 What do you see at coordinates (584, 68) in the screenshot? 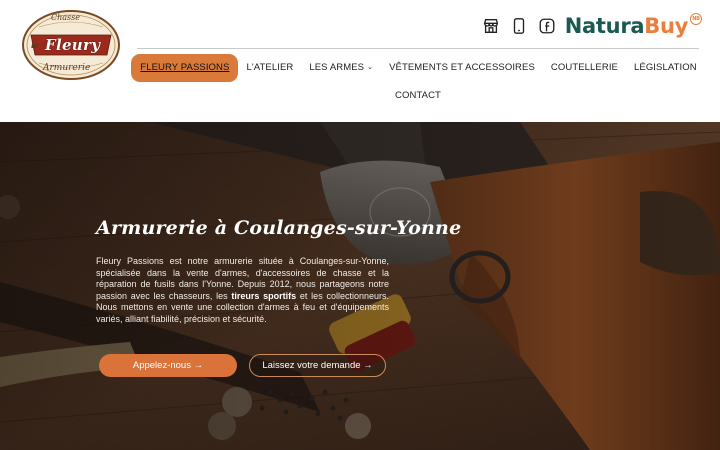
I see `nav-item-coutellerie: COUTELLERIE` at bounding box center [584, 68].